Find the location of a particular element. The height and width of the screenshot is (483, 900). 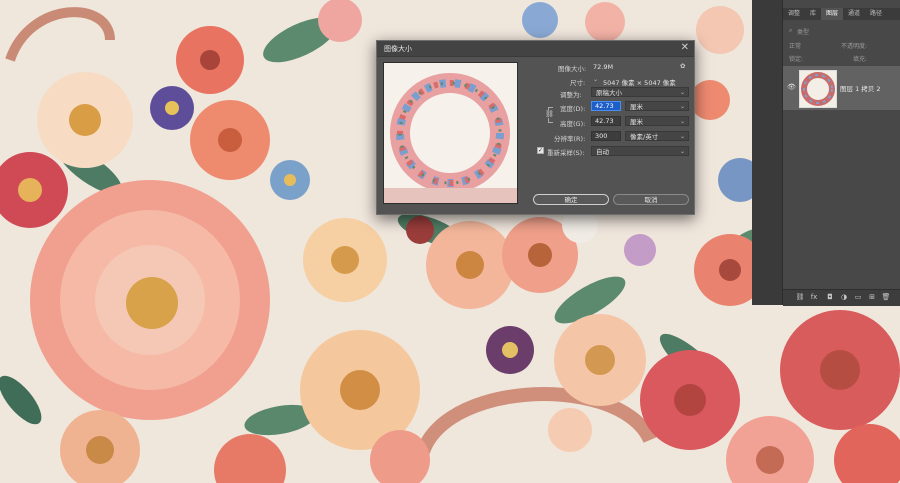

height-label: 高度(G): is located at coordinates (573, 124).